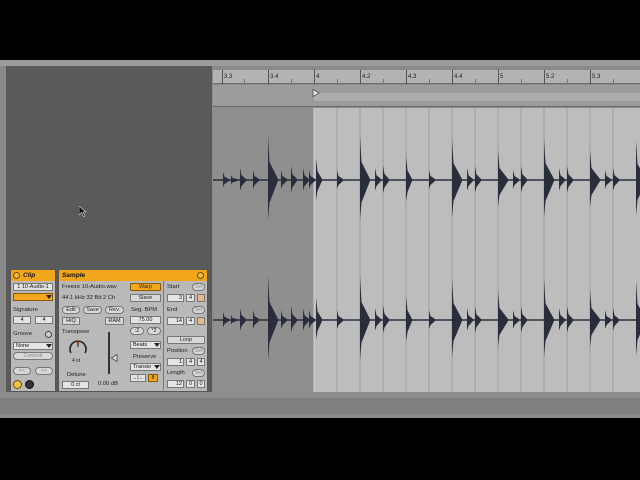 The width and height of the screenshot is (640, 480). Describe the element at coordinates (201, 321) in the screenshot. I see `end-sixteenth-field` at that location.